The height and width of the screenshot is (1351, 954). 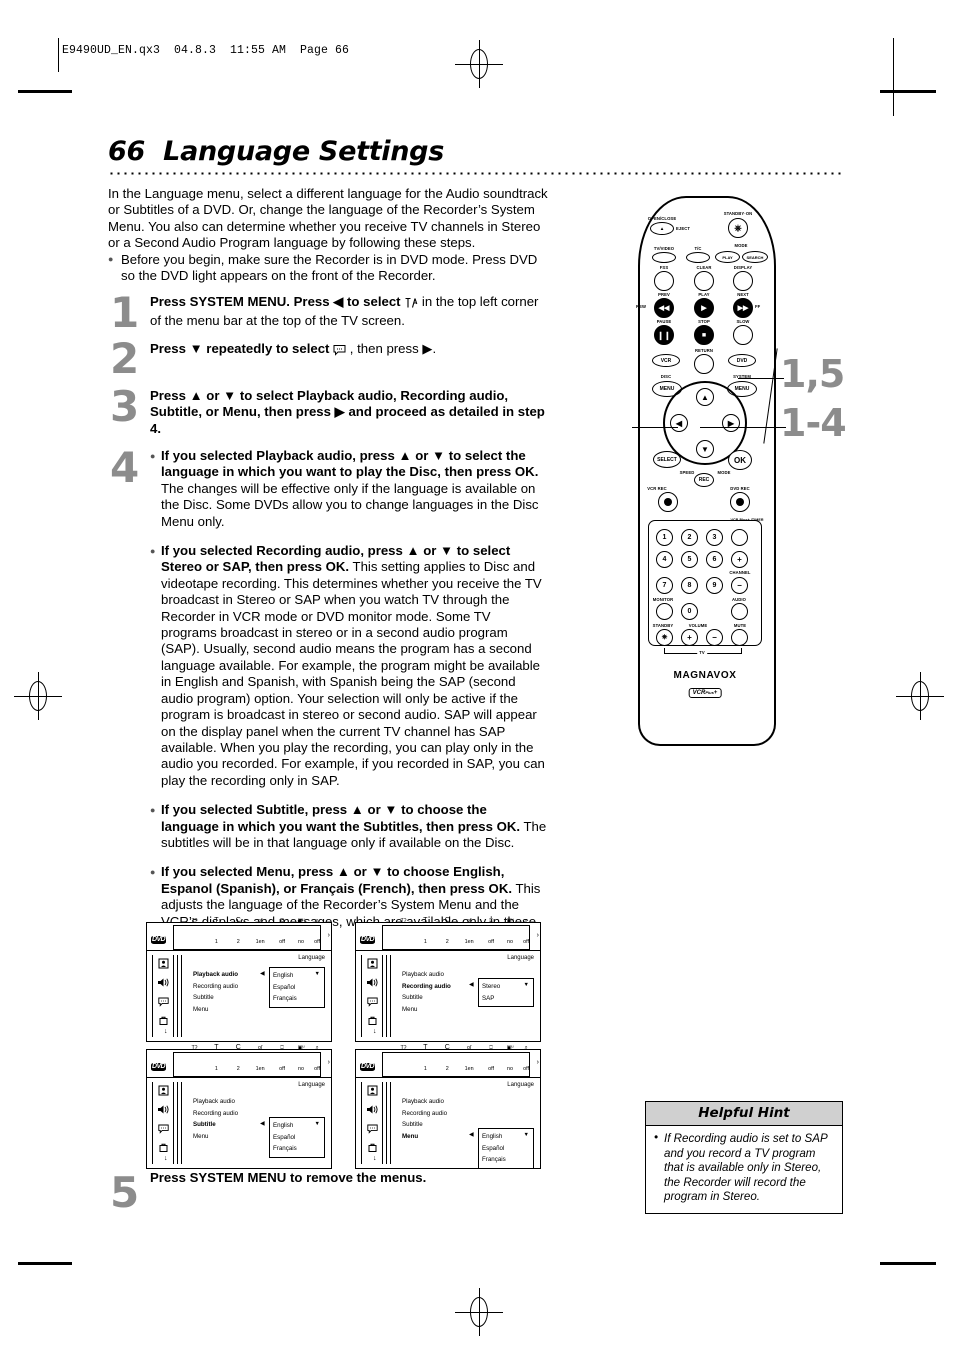 What do you see at coordinates (714, 637) in the screenshot?
I see `volume-down-button: −` at bounding box center [714, 637].